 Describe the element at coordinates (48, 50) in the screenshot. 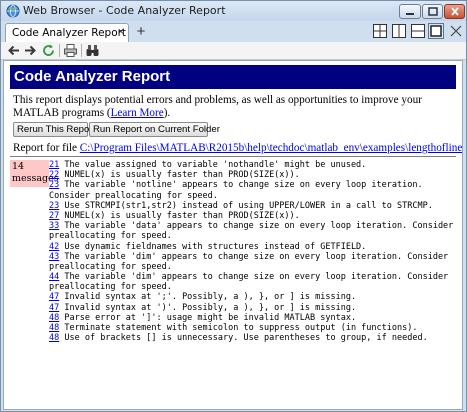

I see `refresh-icon` at that location.